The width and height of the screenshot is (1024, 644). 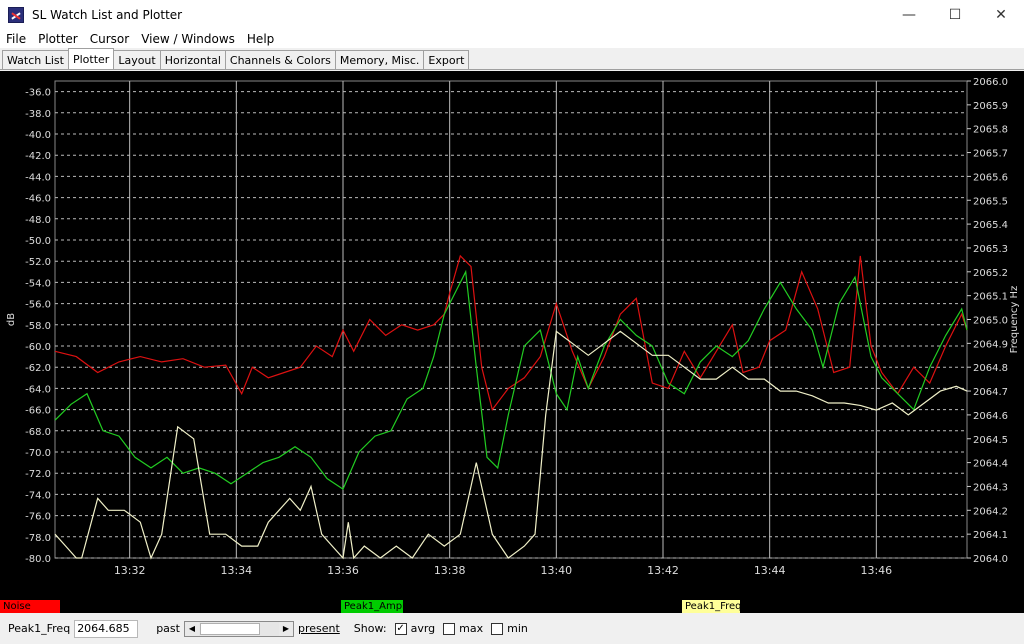 I want to click on y2-tick-label: 2065.1, so click(x=990, y=297).